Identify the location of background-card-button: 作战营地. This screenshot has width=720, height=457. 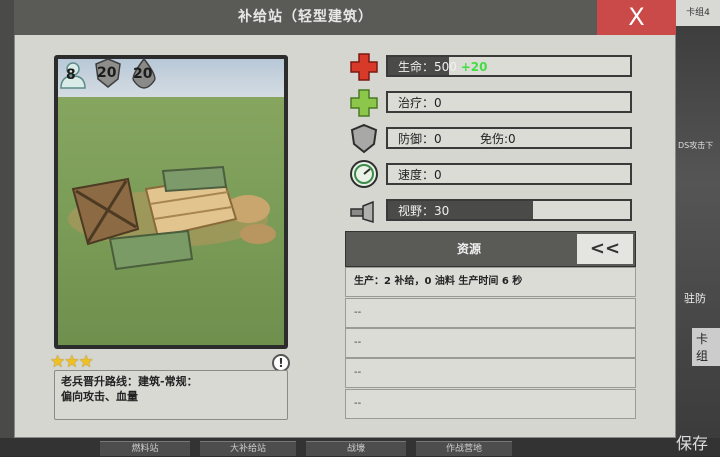
(464, 448).